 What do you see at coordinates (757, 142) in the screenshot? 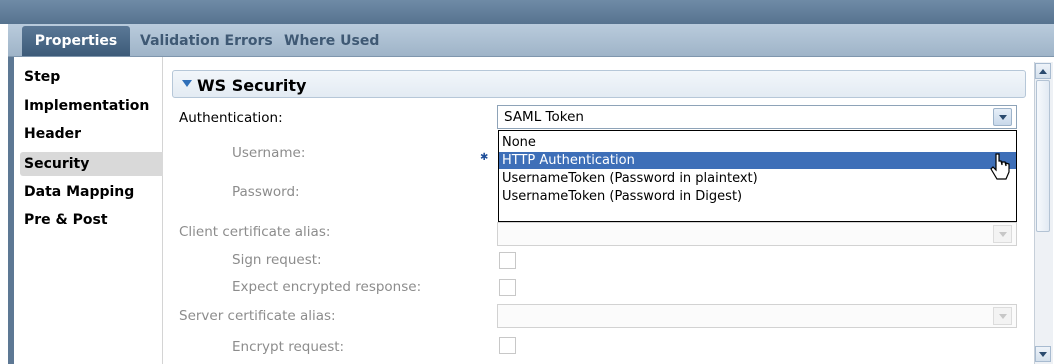
I see `option-none: None` at bounding box center [757, 142].